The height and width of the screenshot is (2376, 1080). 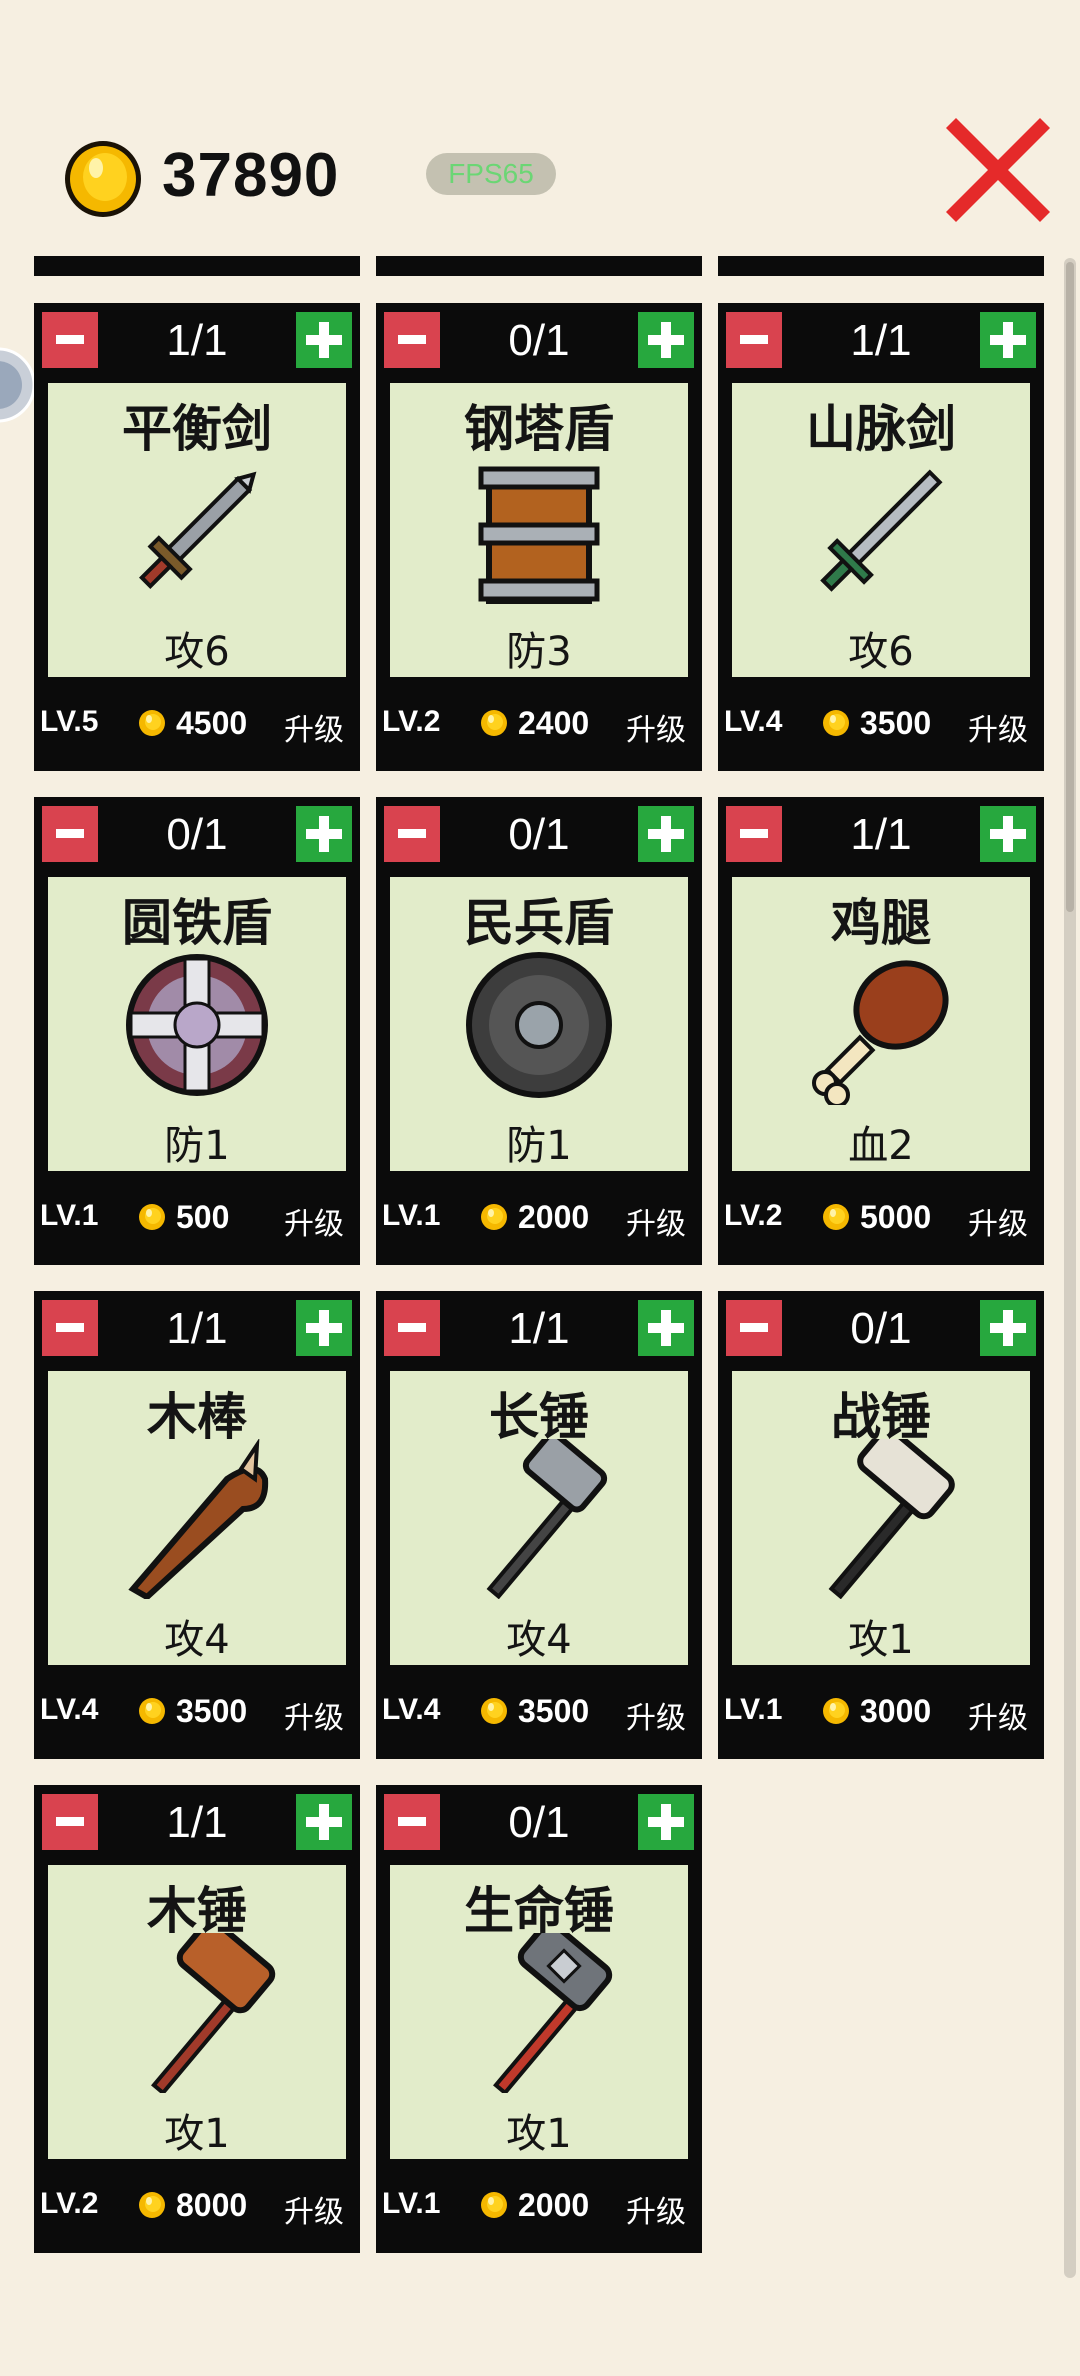 I want to click on item-panel: 生命锤 攻1, so click(x=539, y=2012).